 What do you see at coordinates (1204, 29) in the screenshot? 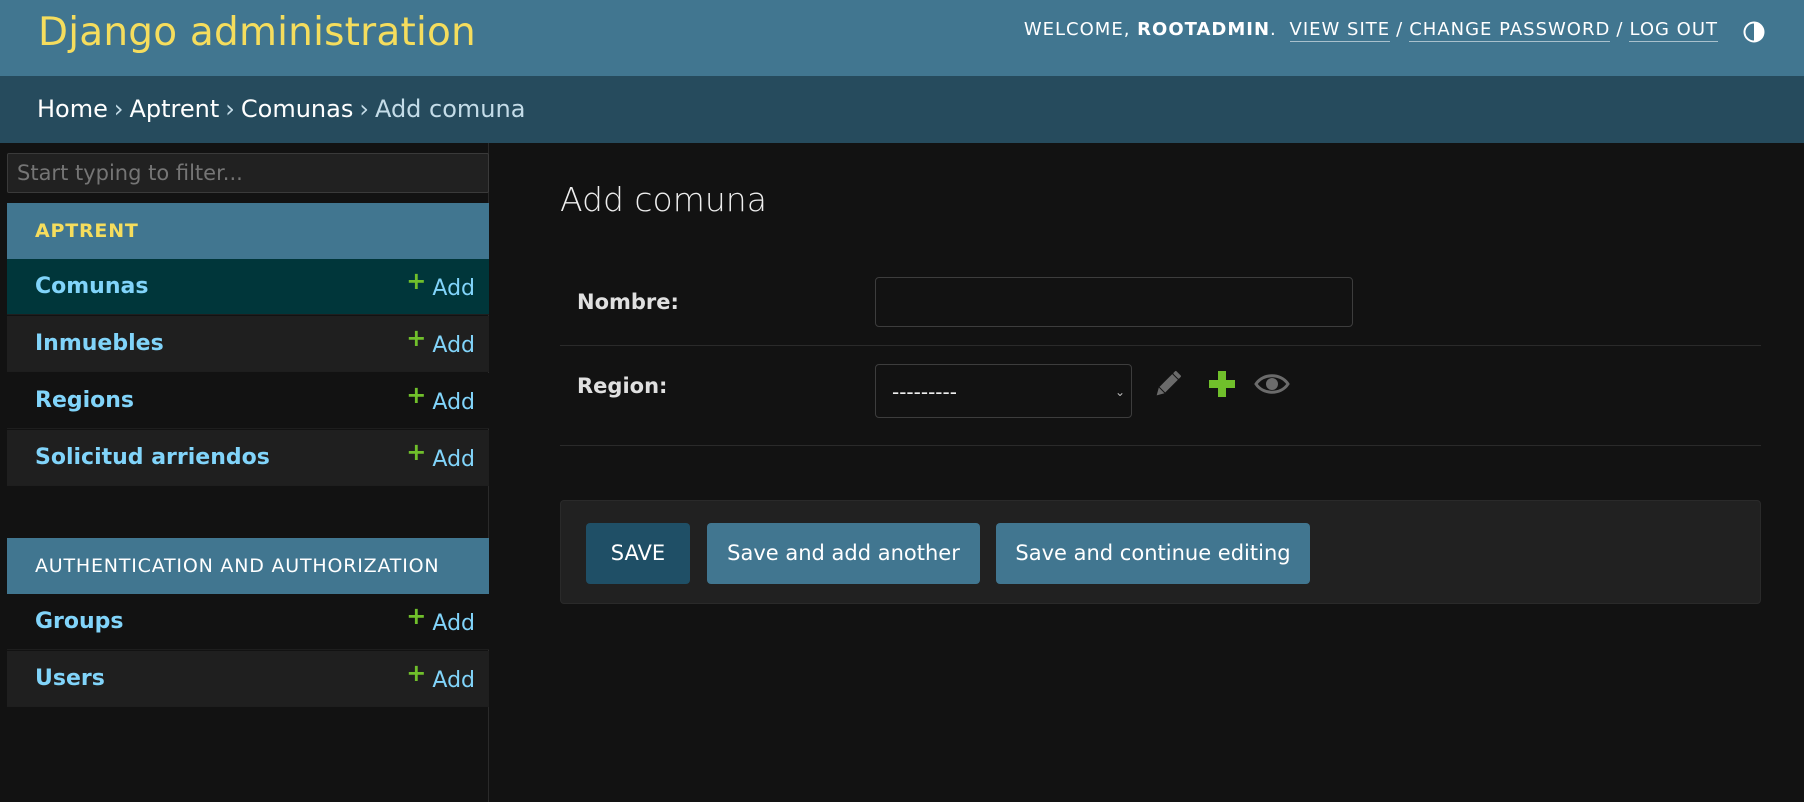
I see `username: ROOTADMIN` at bounding box center [1204, 29].